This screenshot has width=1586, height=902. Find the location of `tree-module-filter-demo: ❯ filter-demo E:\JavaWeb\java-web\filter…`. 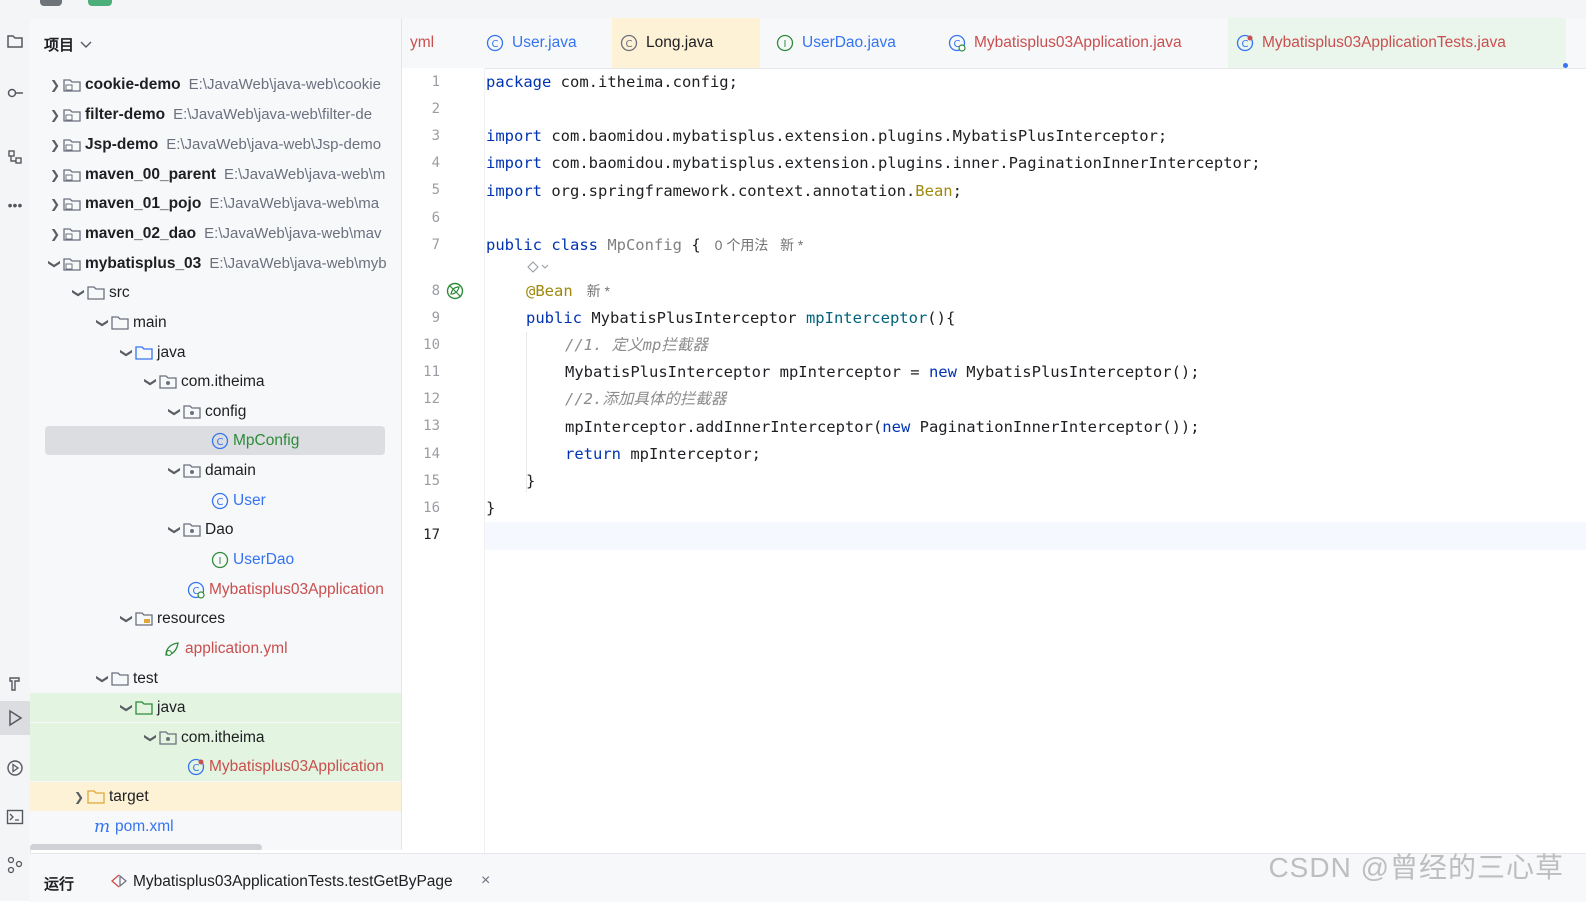

tree-module-filter-demo: ❯ filter-demo E:\JavaWeb\java-web\filter… is located at coordinates (215, 114).